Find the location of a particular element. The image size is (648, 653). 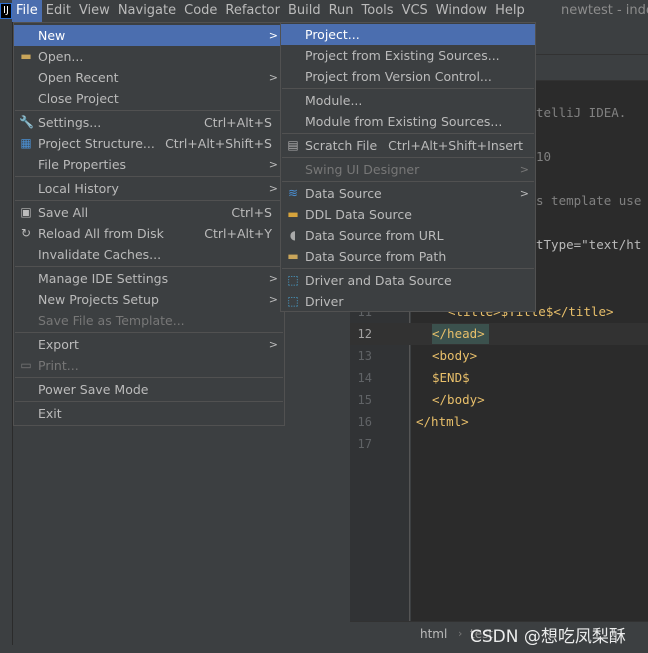

wrench-icon: 🔧 is located at coordinates (26, 122).